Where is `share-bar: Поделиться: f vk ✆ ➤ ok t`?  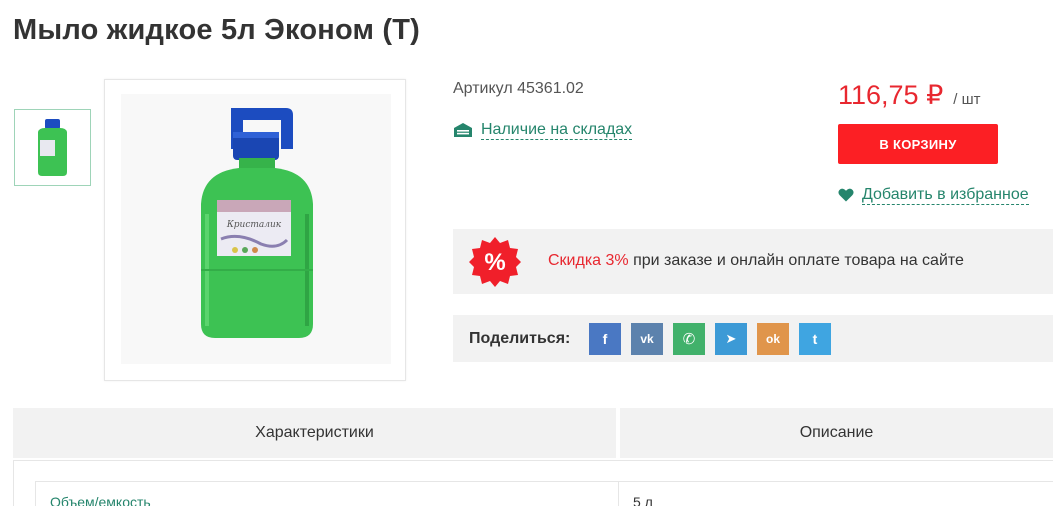 share-bar: Поделиться: f vk ✆ ➤ ok t is located at coordinates (753, 338).